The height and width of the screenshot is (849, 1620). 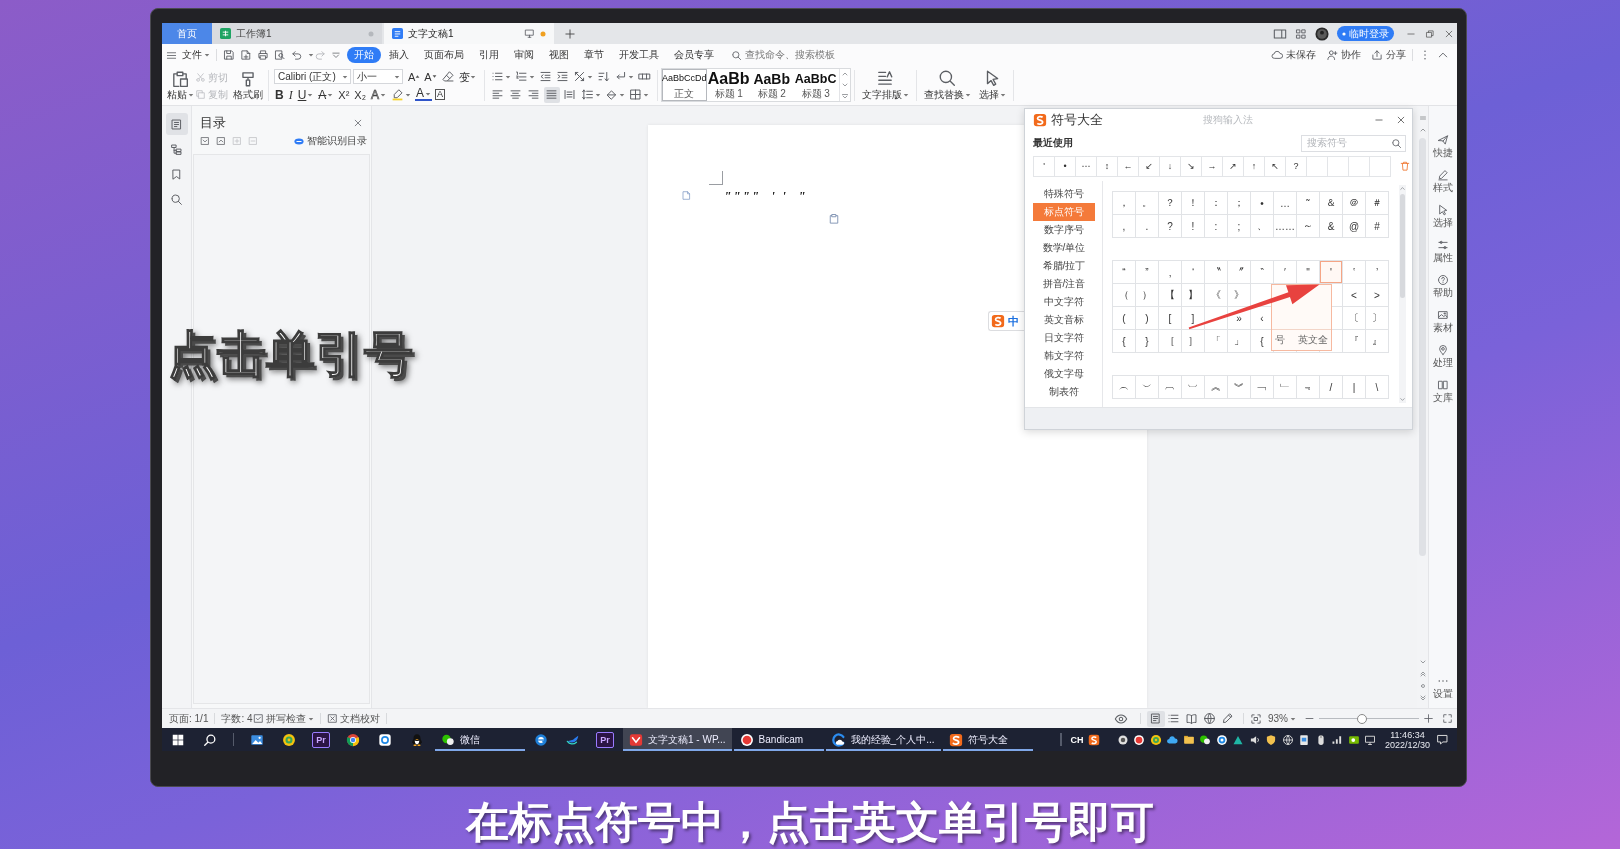 I want to click on document-icon, so click(x=1304, y=739).